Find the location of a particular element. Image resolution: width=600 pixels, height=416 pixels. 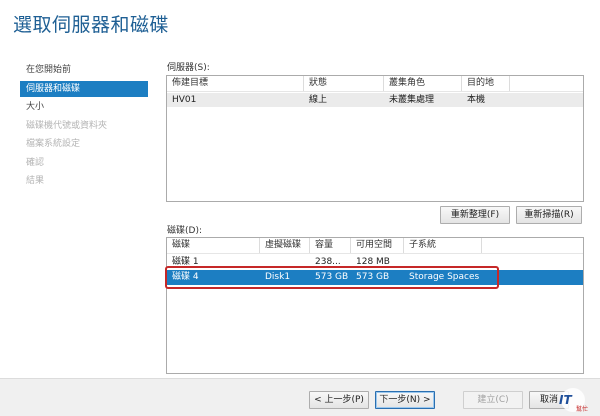

server-role: 未叢集處理 is located at coordinates (412, 100).